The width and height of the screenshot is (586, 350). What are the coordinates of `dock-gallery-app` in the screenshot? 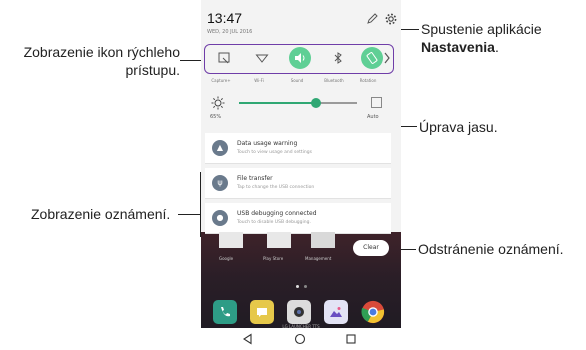 It's located at (336, 312).